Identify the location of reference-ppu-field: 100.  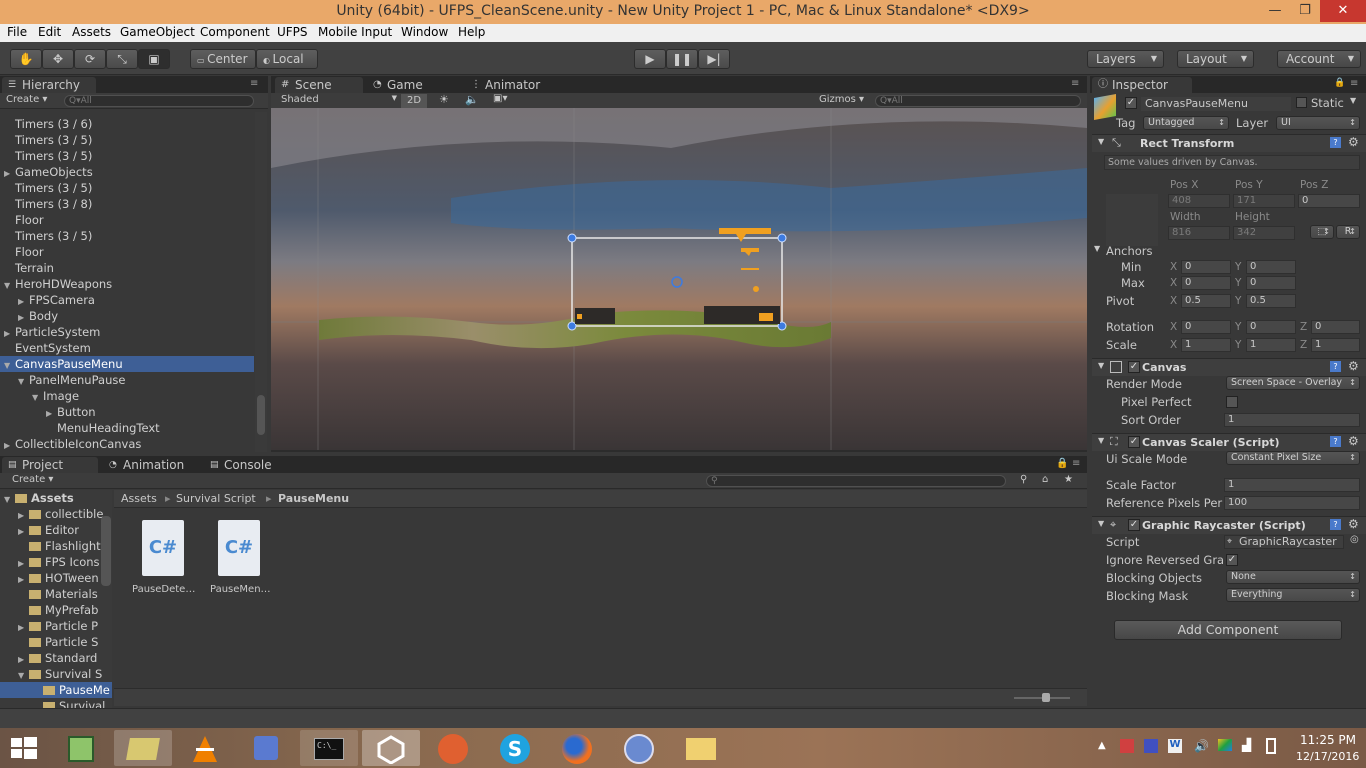
(1292, 503).